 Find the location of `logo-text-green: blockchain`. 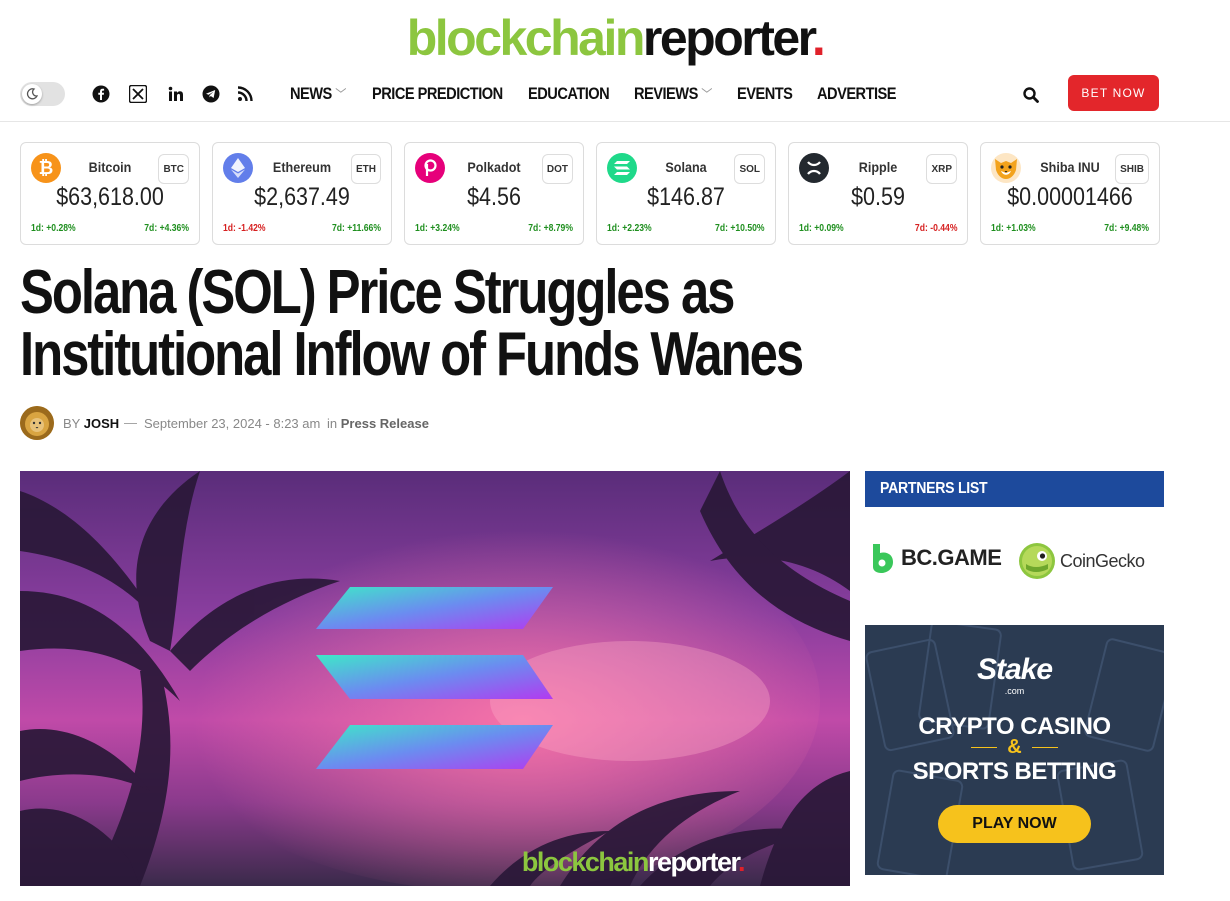

logo-text-green: blockchain is located at coordinates (526, 38).